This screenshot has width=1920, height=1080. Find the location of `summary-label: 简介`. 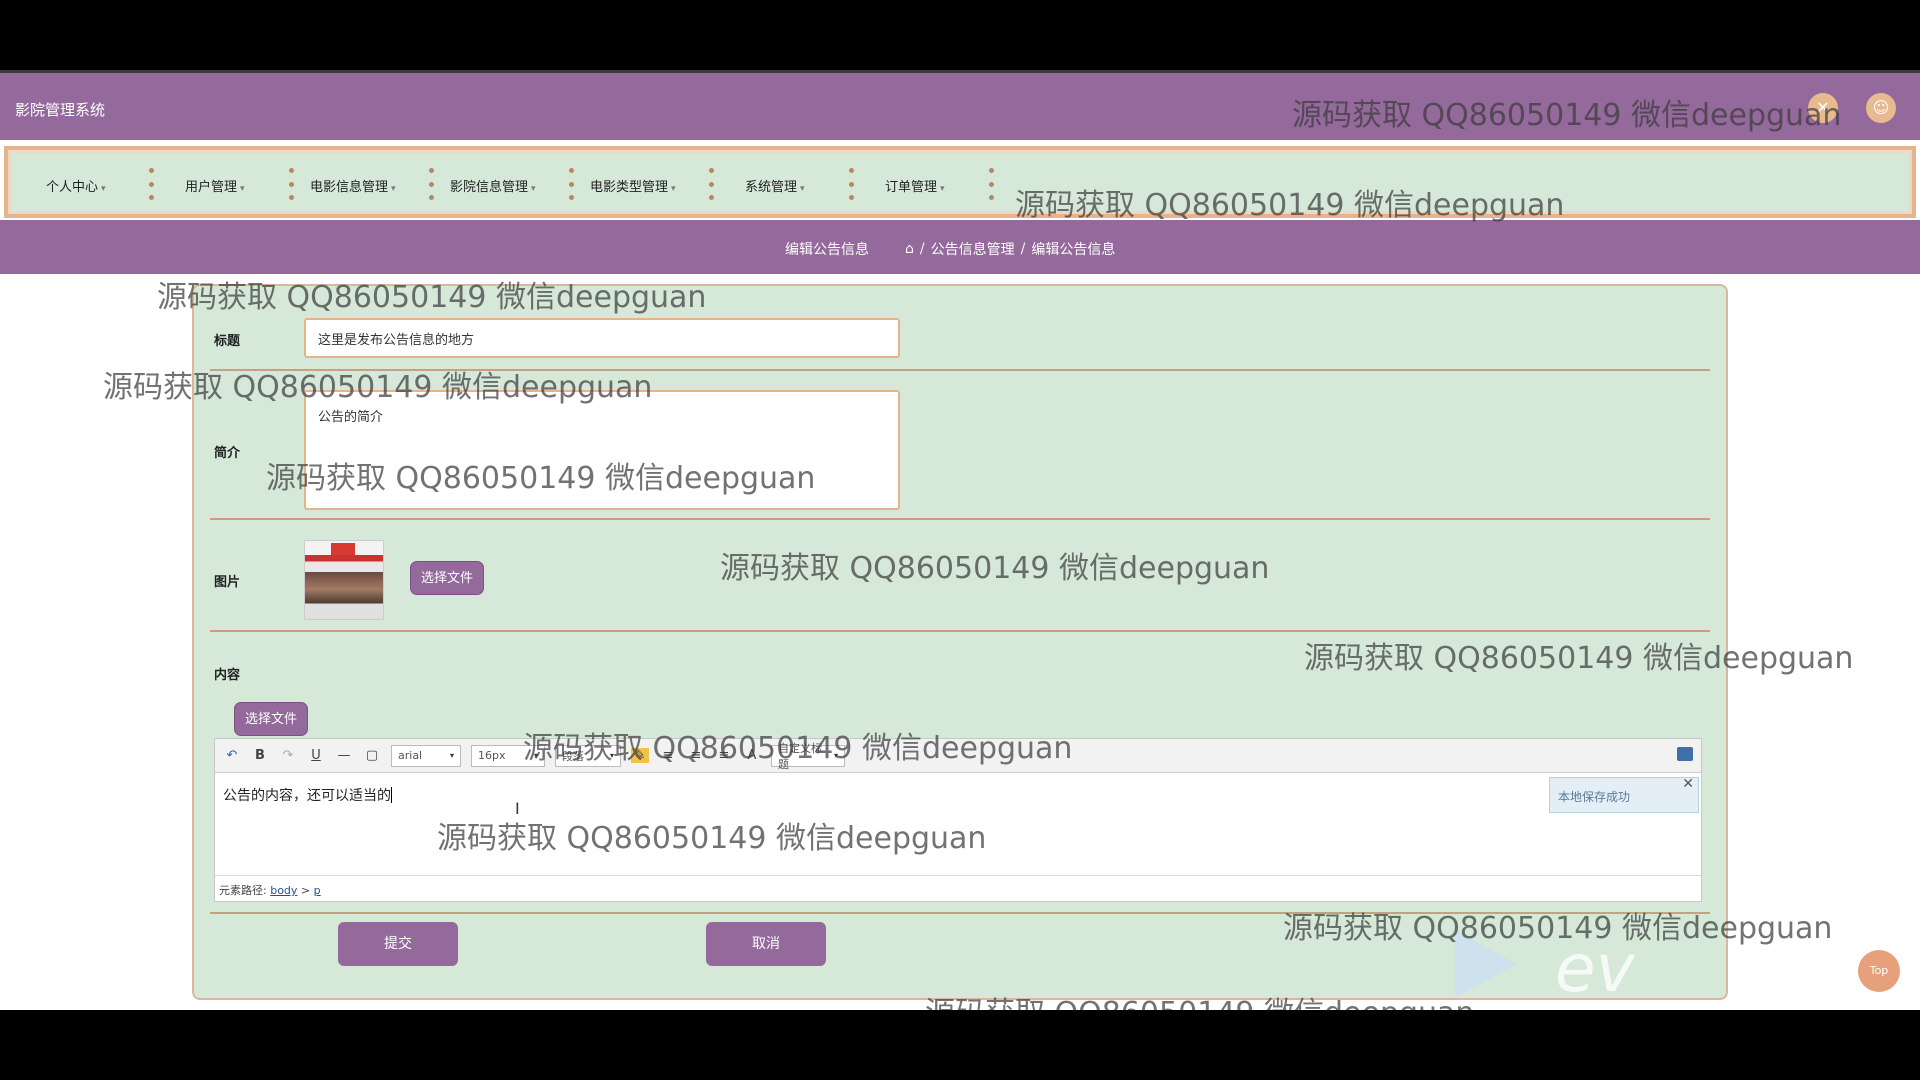

summary-label: 简介 is located at coordinates (227, 453).